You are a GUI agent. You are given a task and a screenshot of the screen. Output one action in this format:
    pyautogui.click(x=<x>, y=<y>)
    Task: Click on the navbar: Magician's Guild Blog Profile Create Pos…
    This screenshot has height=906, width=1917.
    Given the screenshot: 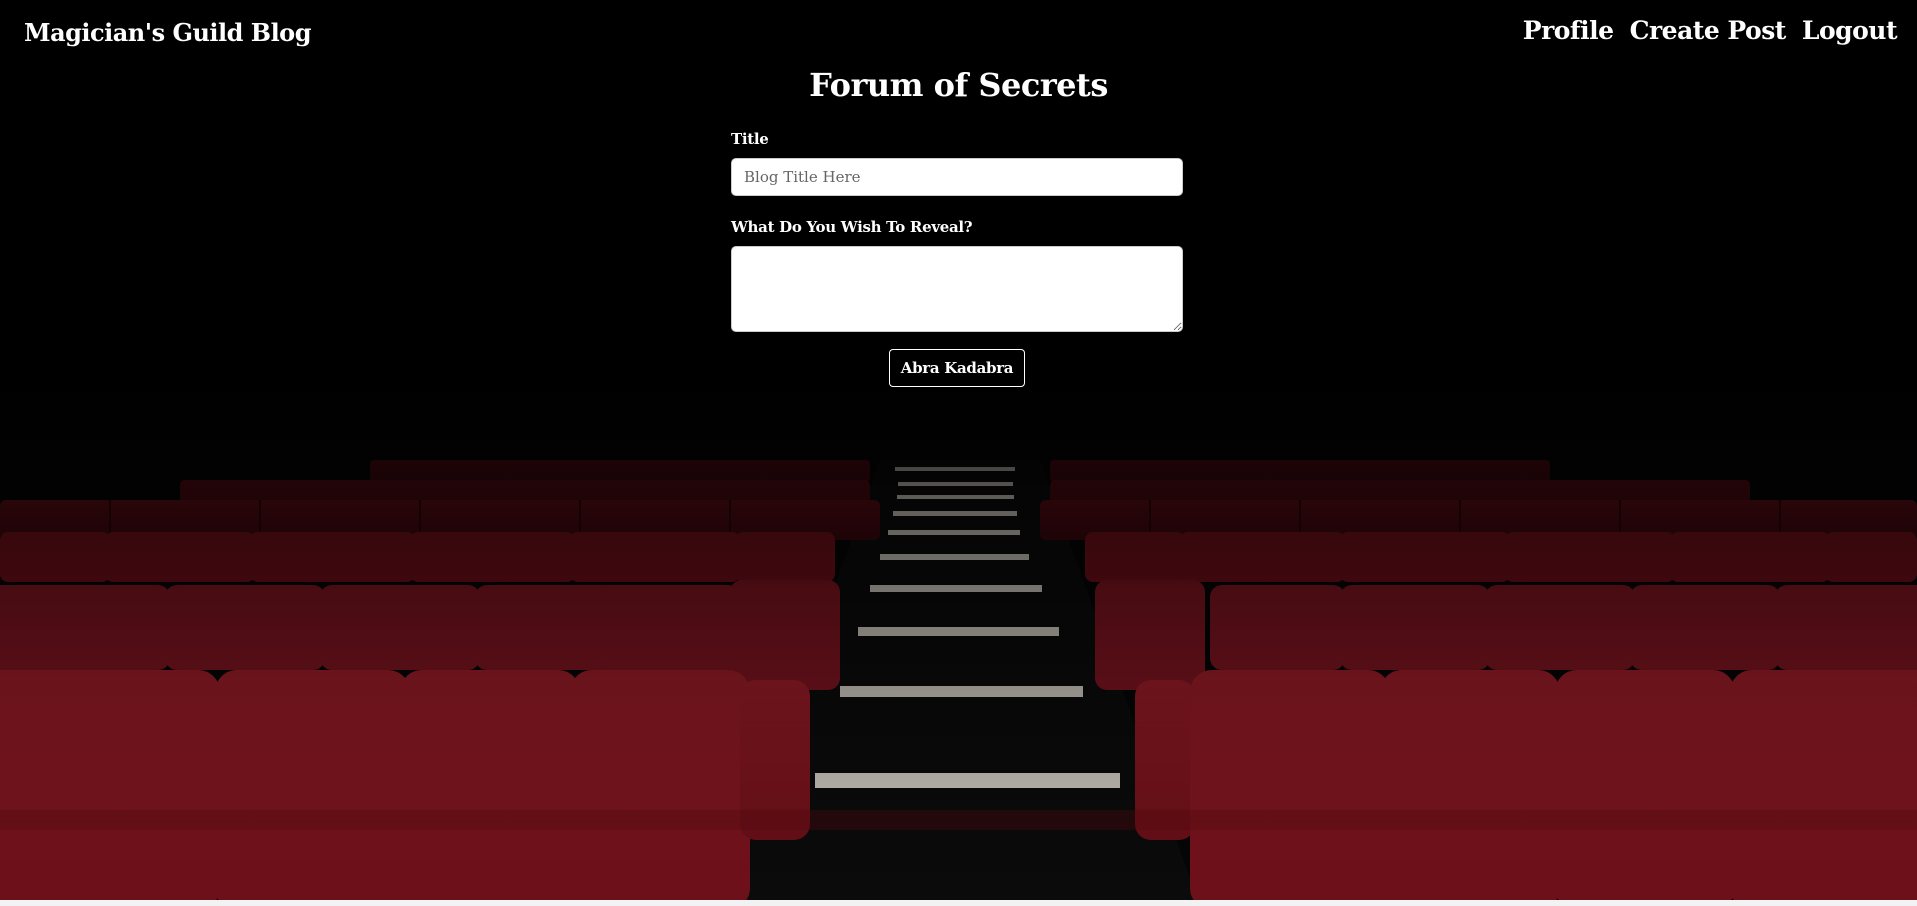 What is the action you would take?
    pyautogui.click(x=958, y=34)
    